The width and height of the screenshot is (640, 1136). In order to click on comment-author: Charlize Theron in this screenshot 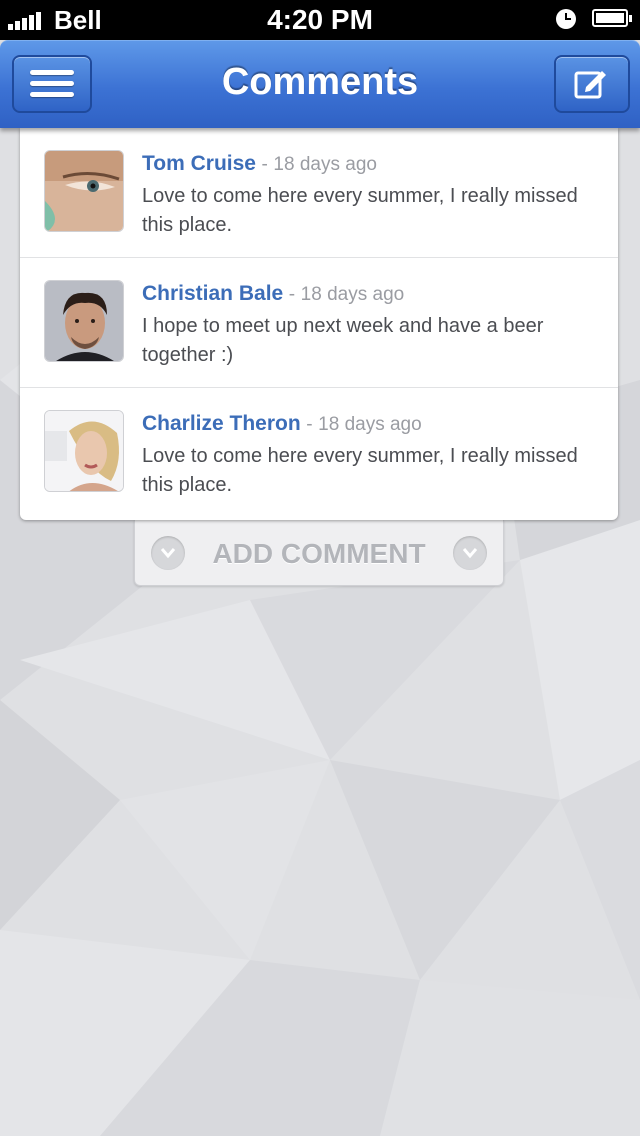, I will do `click(221, 423)`.